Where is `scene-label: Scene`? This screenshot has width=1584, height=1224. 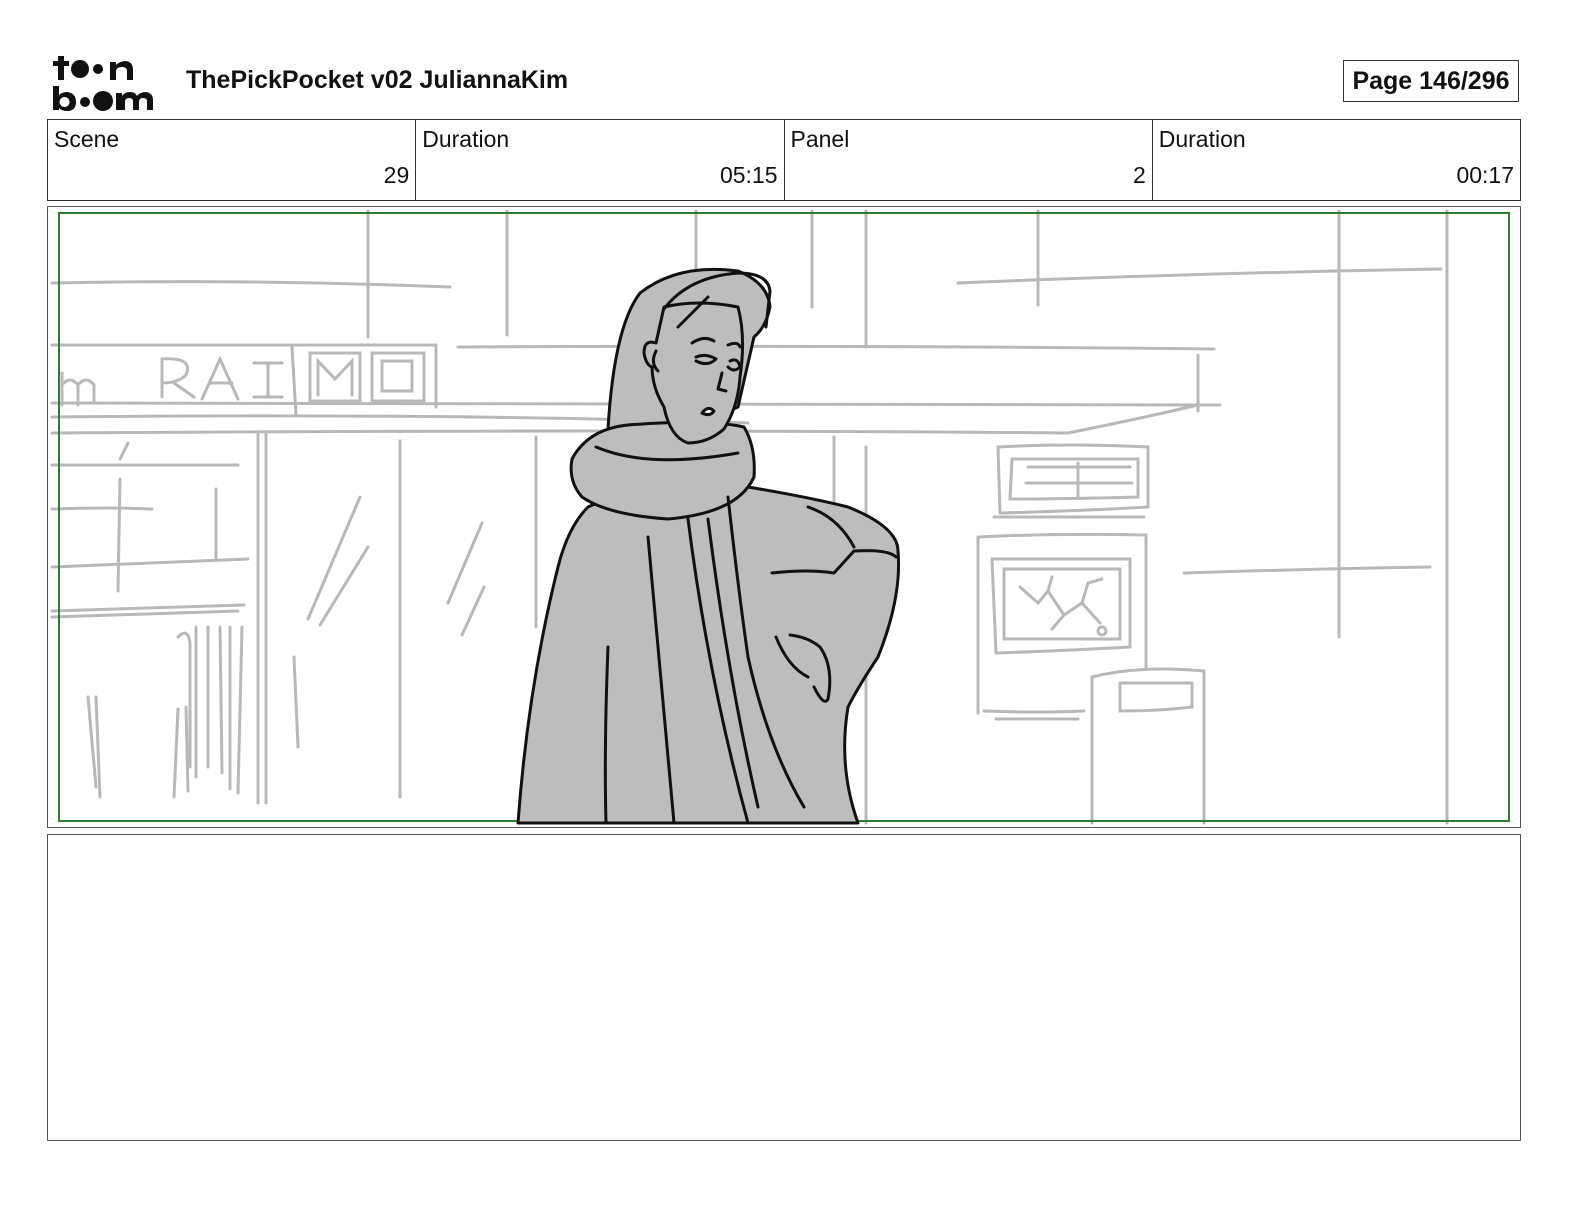 scene-label: Scene is located at coordinates (87, 139).